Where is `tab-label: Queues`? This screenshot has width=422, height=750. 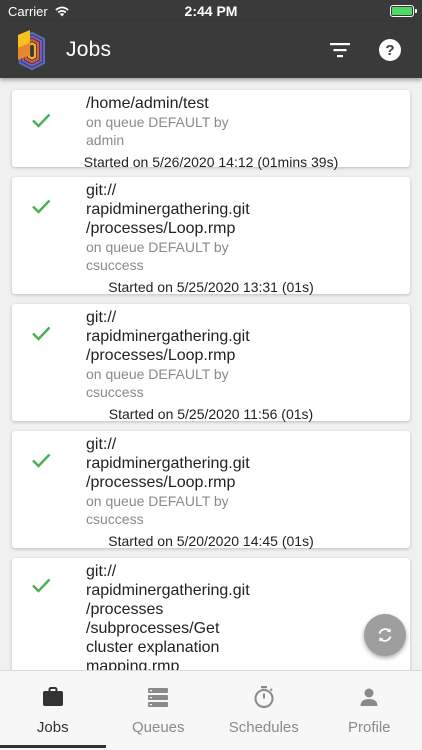
tab-label: Queues is located at coordinates (158, 727).